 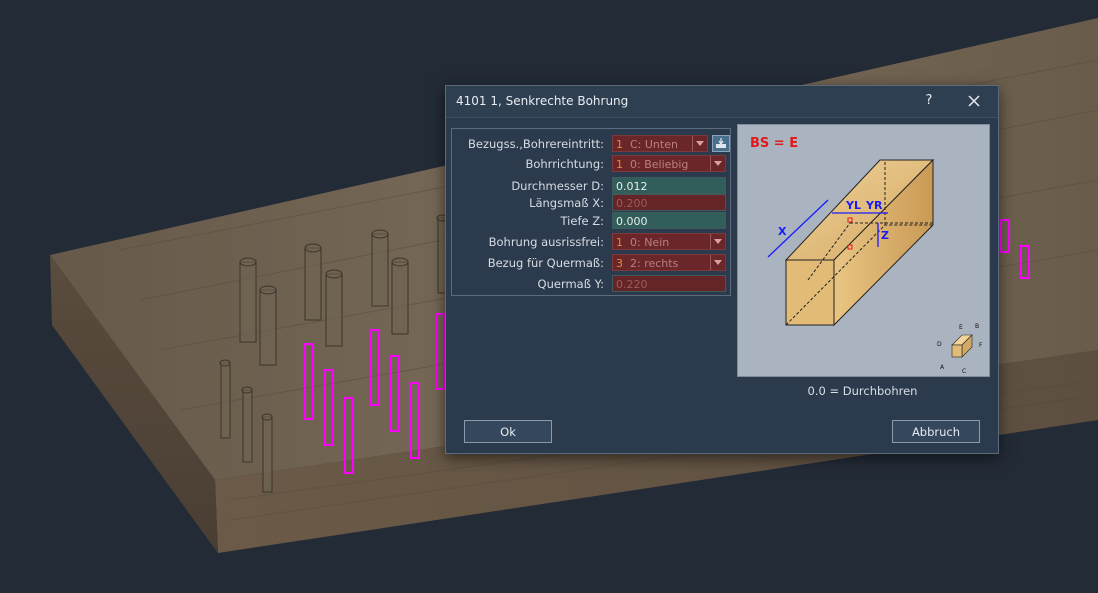 What do you see at coordinates (545, 263) in the screenshot?
I see `field-label: Bezug für Quermaß:` at bounding box center [545, 263].